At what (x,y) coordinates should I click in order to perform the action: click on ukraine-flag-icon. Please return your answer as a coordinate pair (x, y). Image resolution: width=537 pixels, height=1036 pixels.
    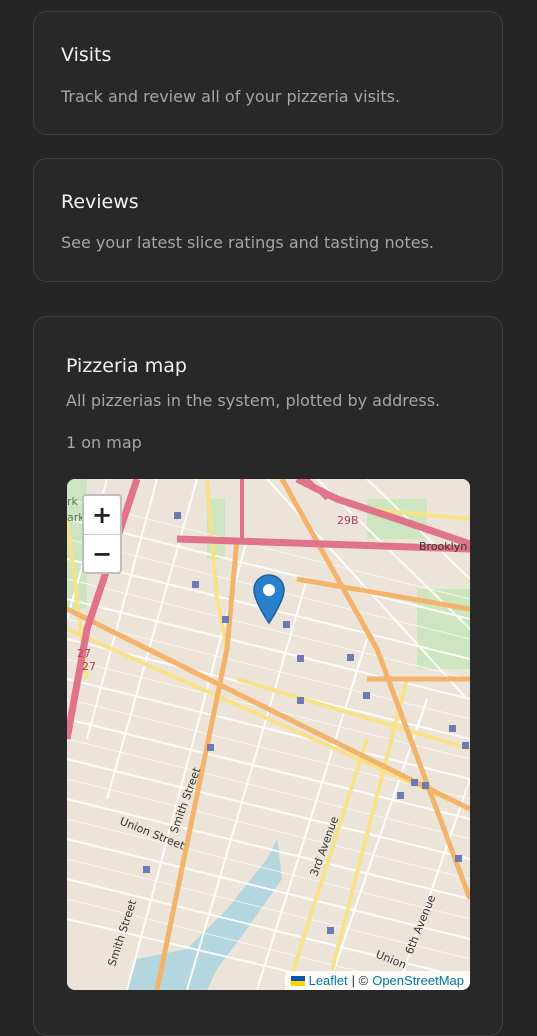
    Looking at the image, I should click on (297, 980).